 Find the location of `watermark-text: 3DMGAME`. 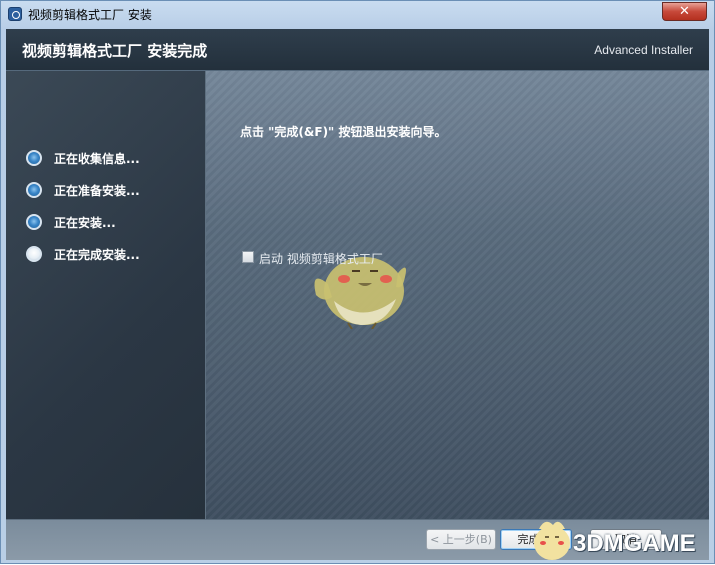

watermark-text: 3DMGAME is located at coordinates (634, 543).